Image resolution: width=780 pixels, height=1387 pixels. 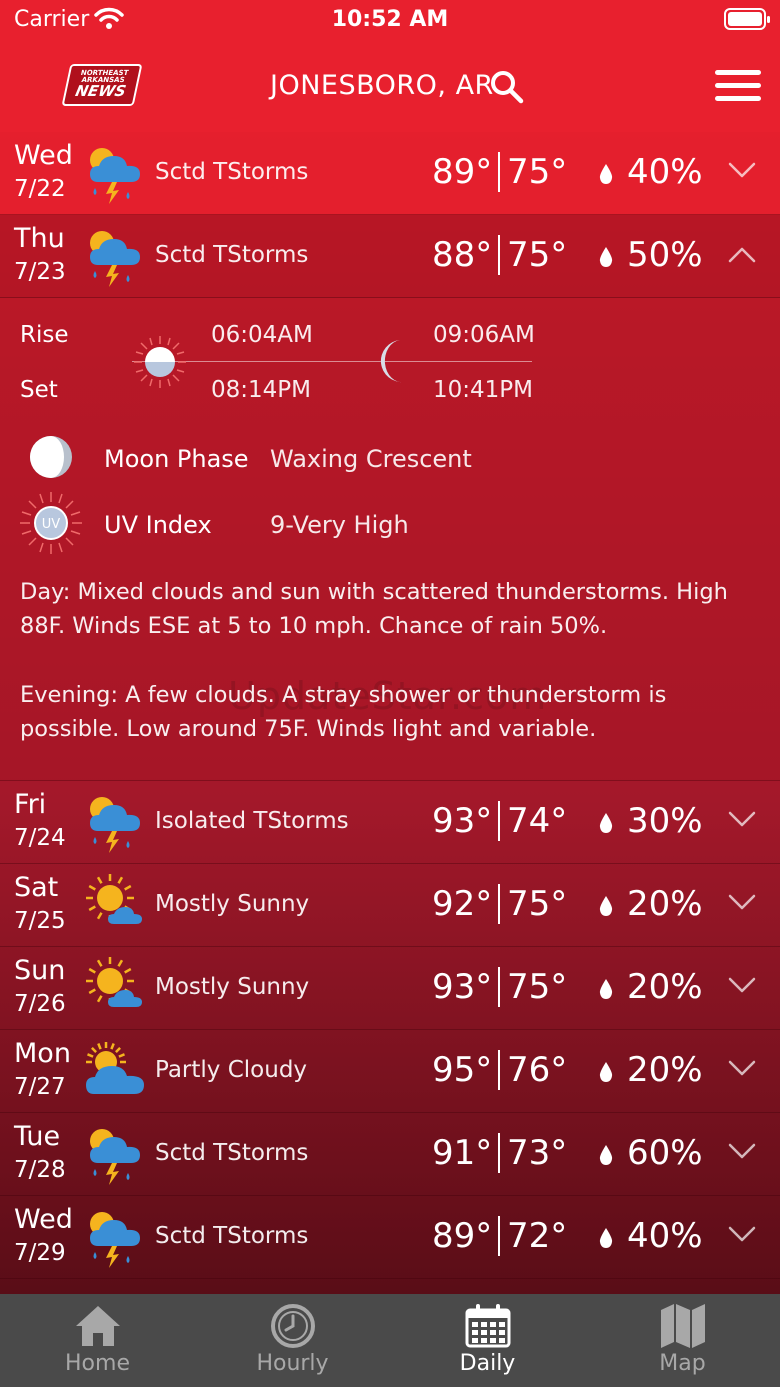 I want to click on day-row: Mon 7/27 Partly Cloudy 95° 76° 20%, so click(x=390, y=1071).